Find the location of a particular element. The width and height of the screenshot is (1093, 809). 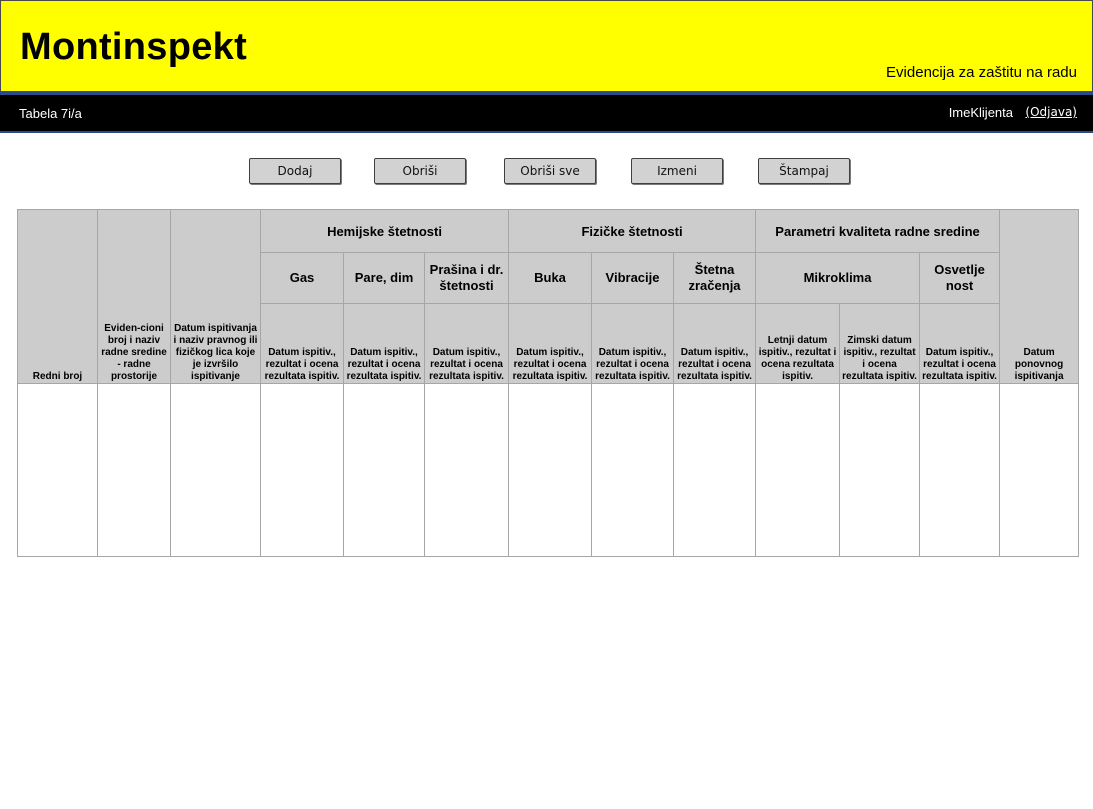

app-subtitle: Evidencija za zaštitu na radu is located at coordinates (981, 72).